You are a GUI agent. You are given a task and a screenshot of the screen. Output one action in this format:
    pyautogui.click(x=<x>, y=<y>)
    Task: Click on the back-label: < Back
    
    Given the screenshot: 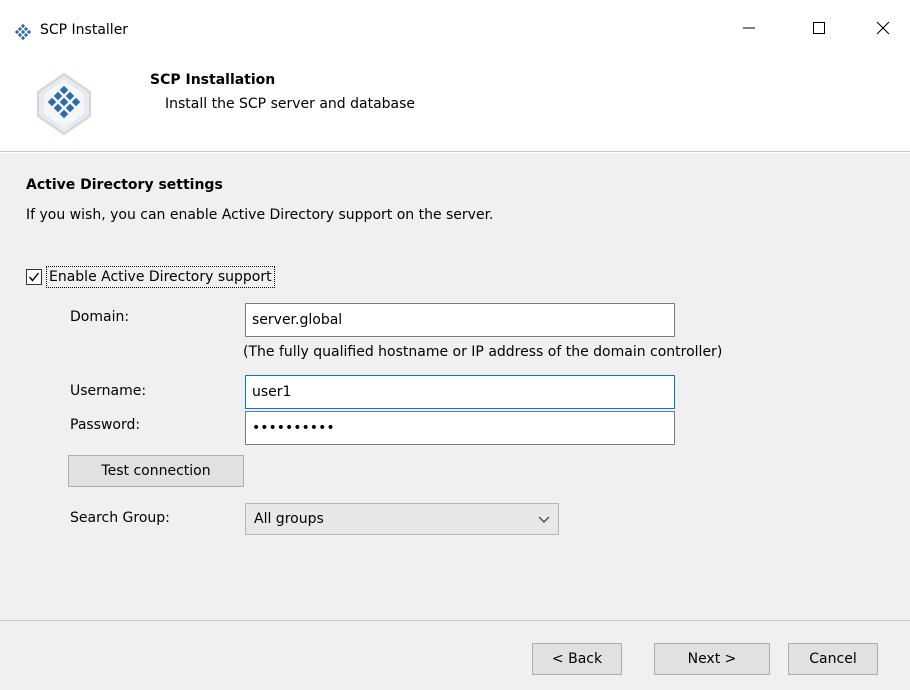 What is the action you would take?
    pyautogui.click(x=577, y=659)
    